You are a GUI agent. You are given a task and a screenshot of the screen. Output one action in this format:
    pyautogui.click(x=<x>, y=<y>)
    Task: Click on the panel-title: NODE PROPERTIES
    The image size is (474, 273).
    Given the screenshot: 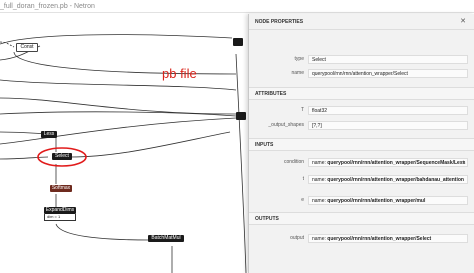 What is the action you would take?
    pyautogui.click(x=279, y=22)
    